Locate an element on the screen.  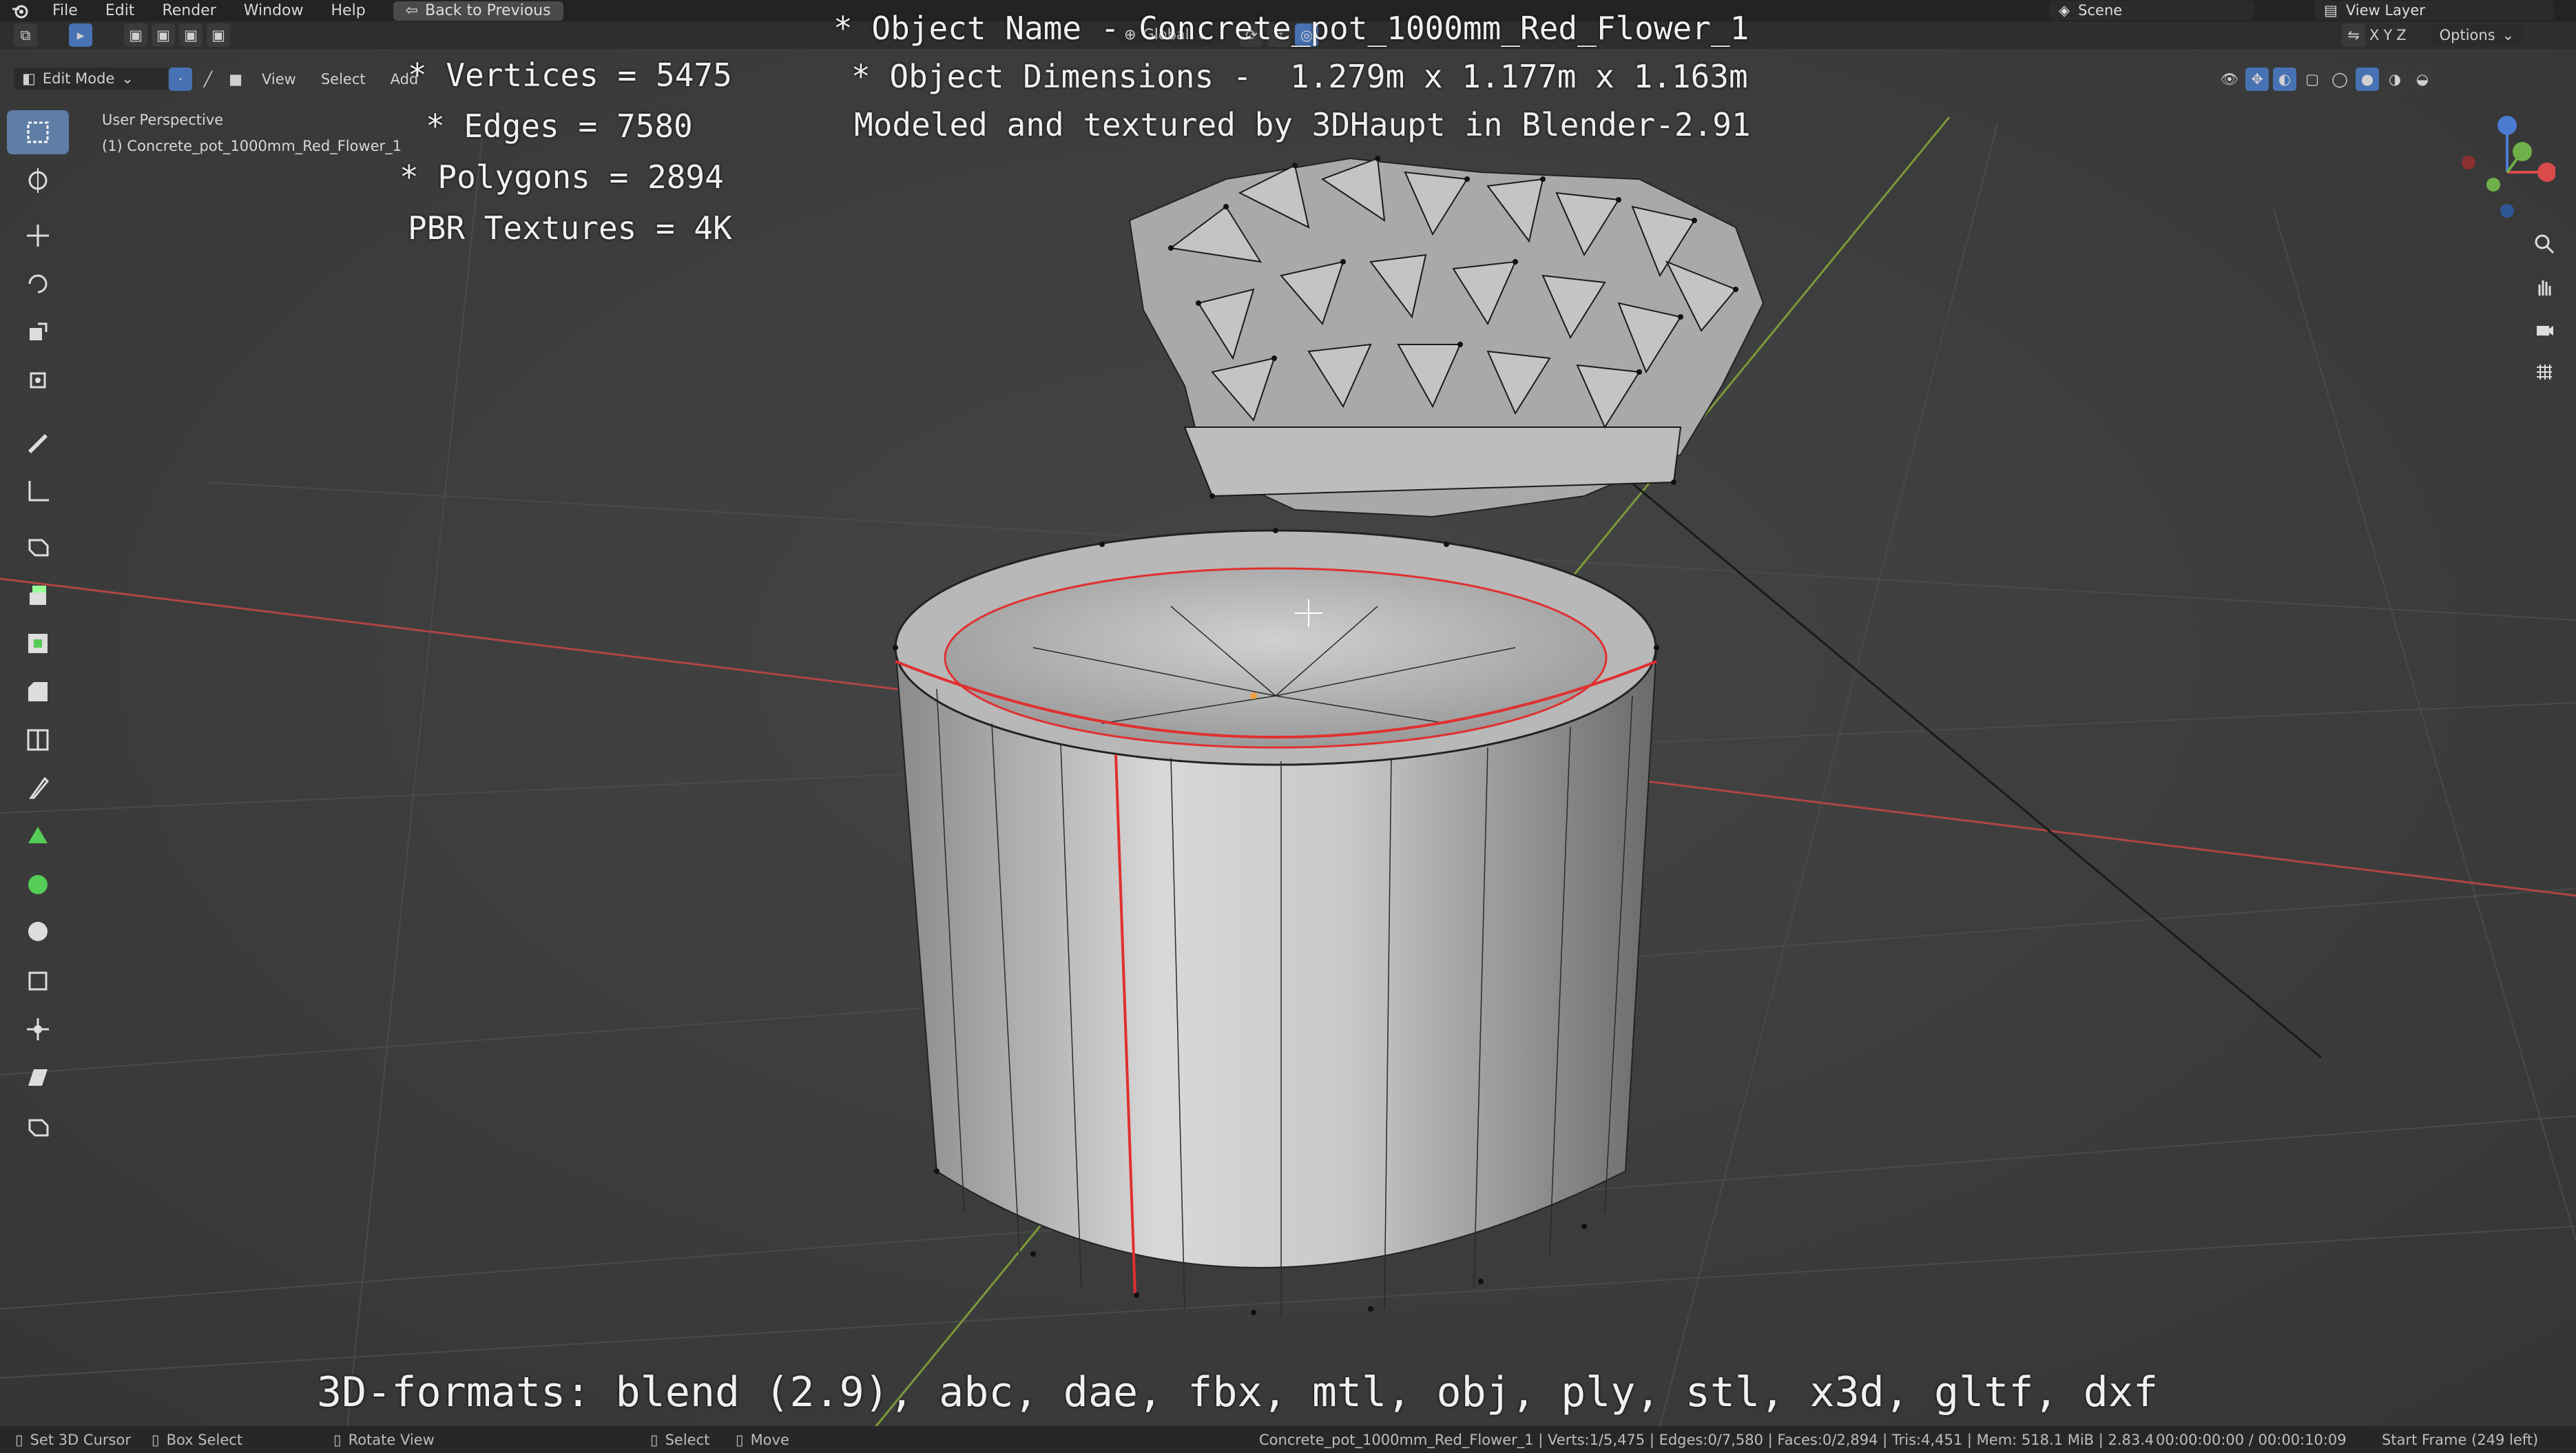
add-cube-tool-icon is located at coordinates (38, 546).